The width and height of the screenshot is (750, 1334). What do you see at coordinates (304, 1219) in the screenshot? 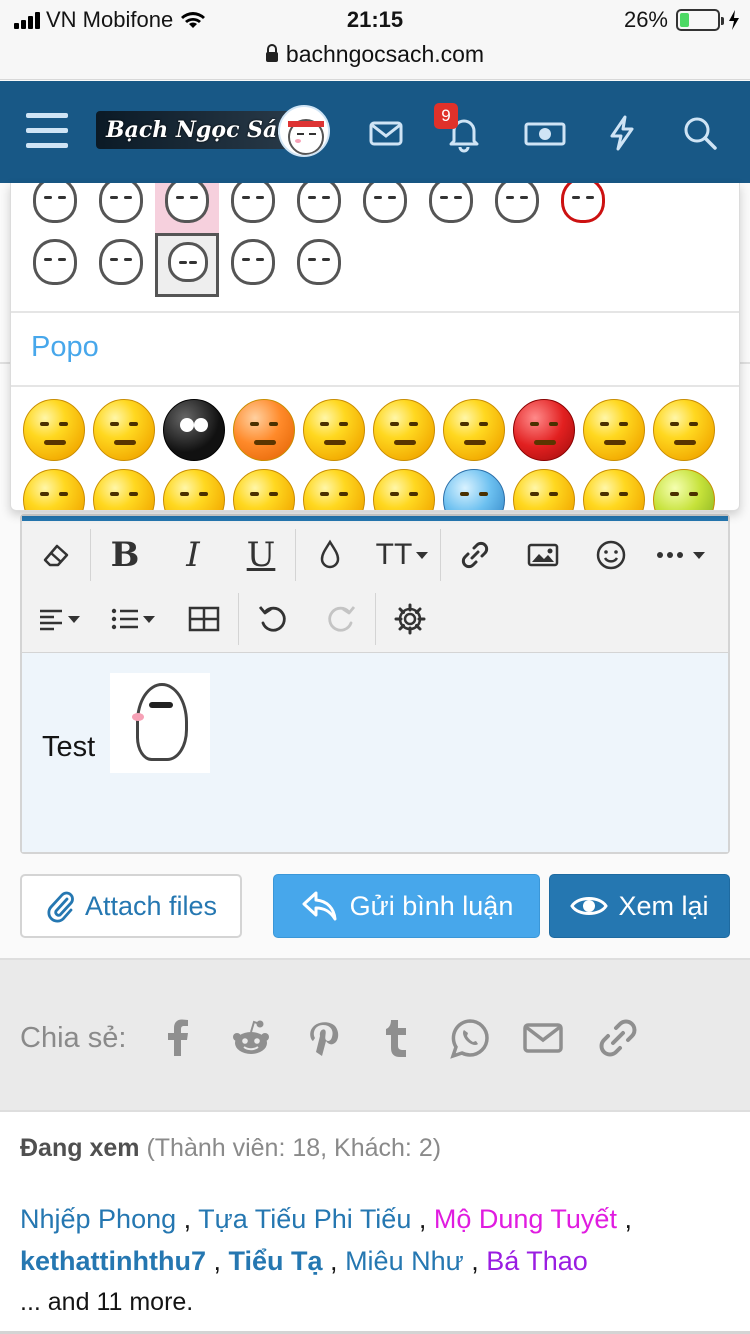
I see `member-link: Tựa Tiếu Phi Tiếu` at bounding box center [304, 1219].